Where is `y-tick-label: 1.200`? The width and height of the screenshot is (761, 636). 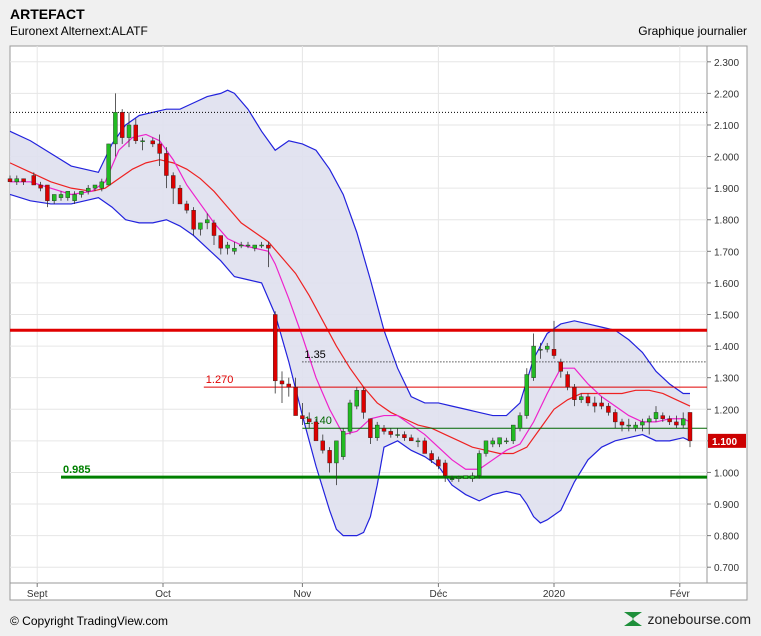
y-tick-label: 1.200 is located at coordinates (726, 410).